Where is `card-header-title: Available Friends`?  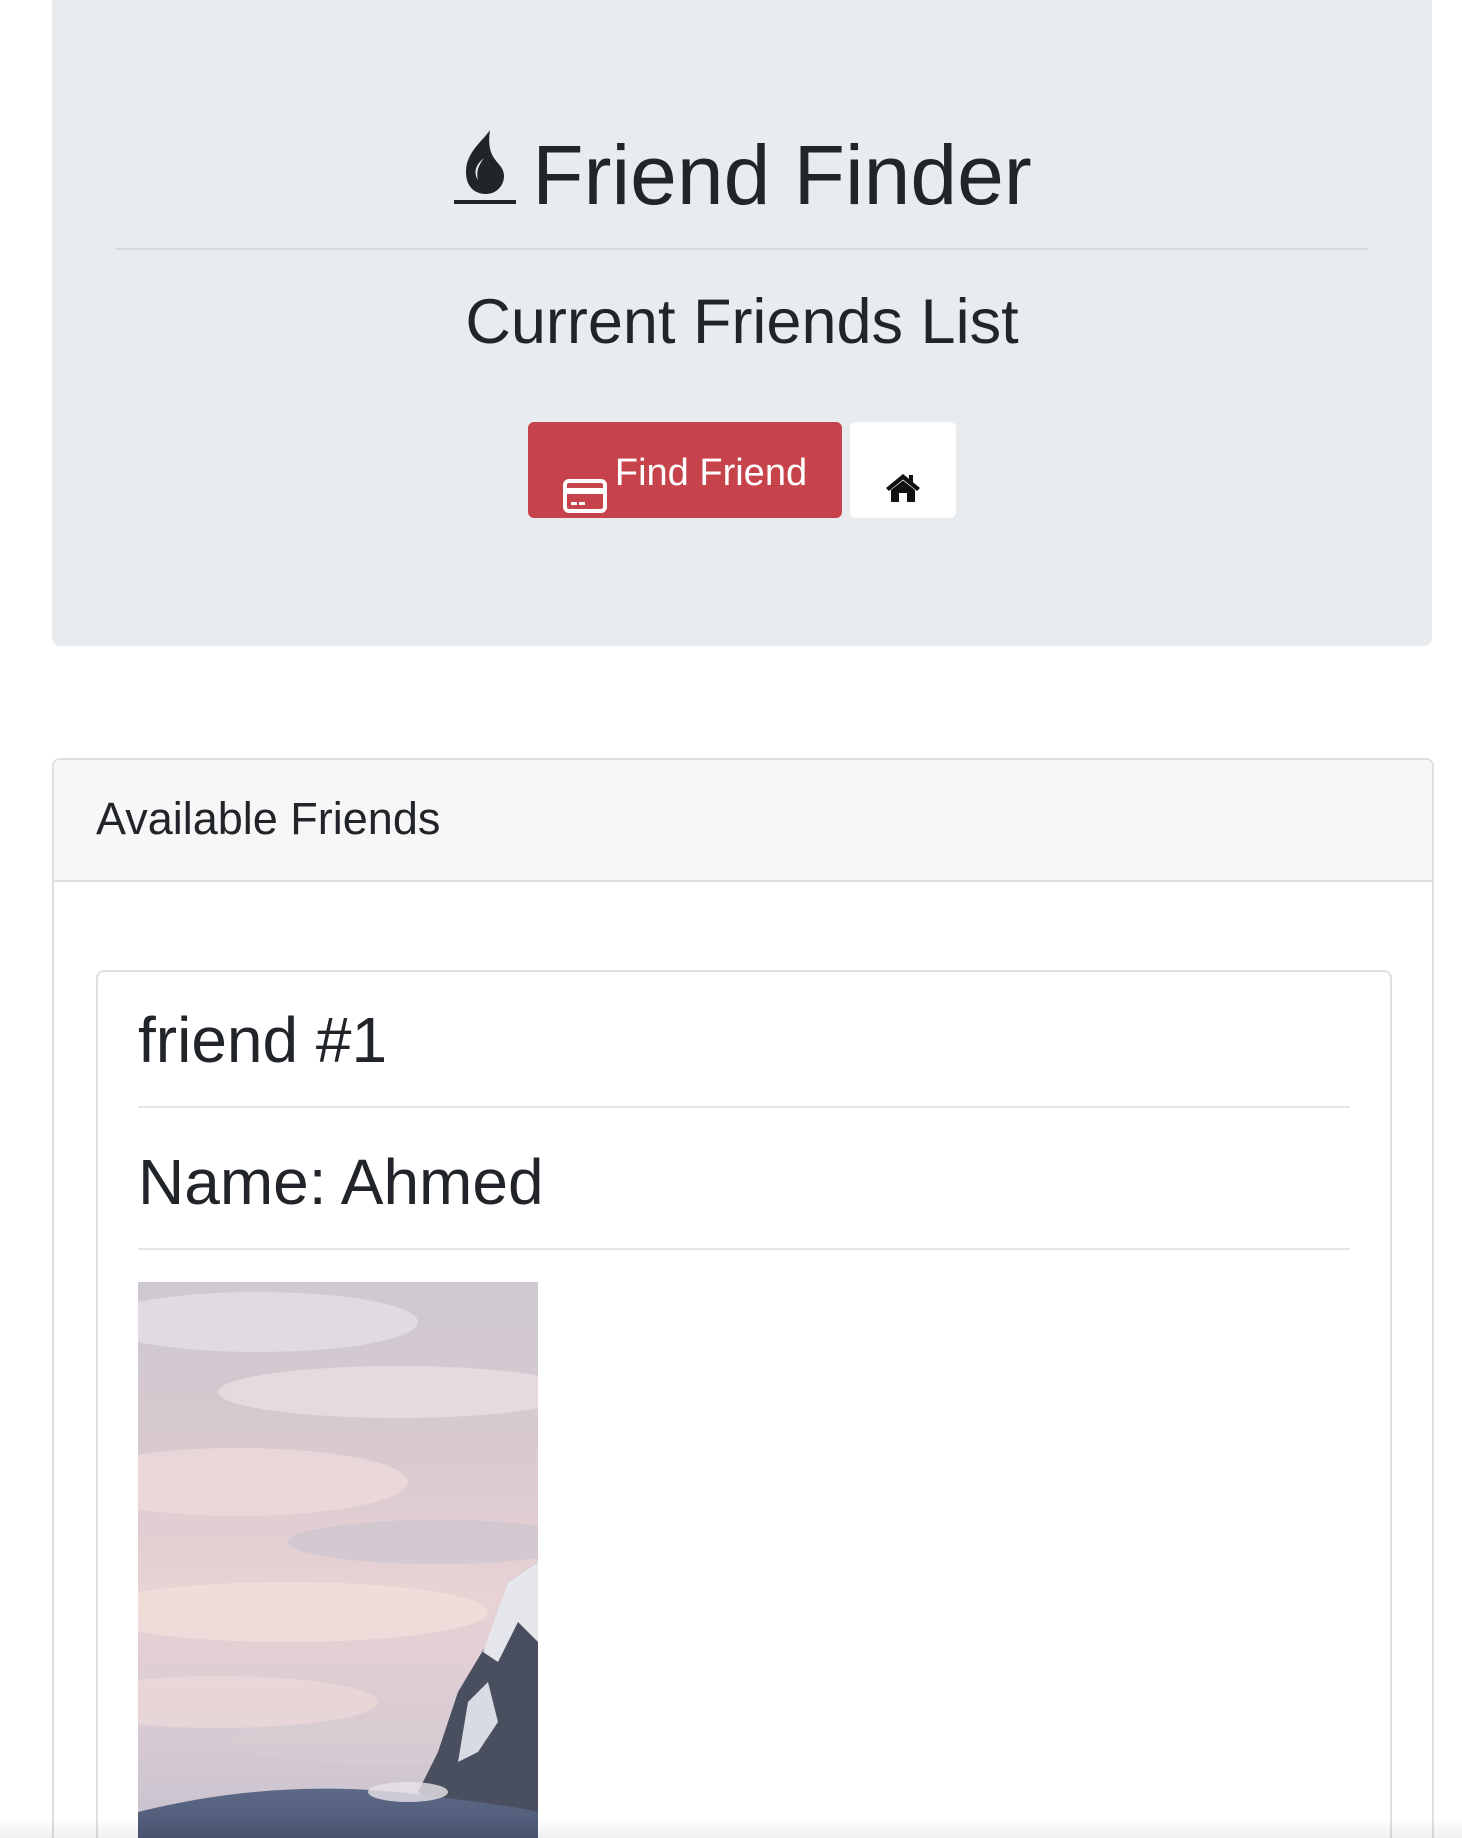 card-header-title: Available Friends is located at coordinates (268, 818).